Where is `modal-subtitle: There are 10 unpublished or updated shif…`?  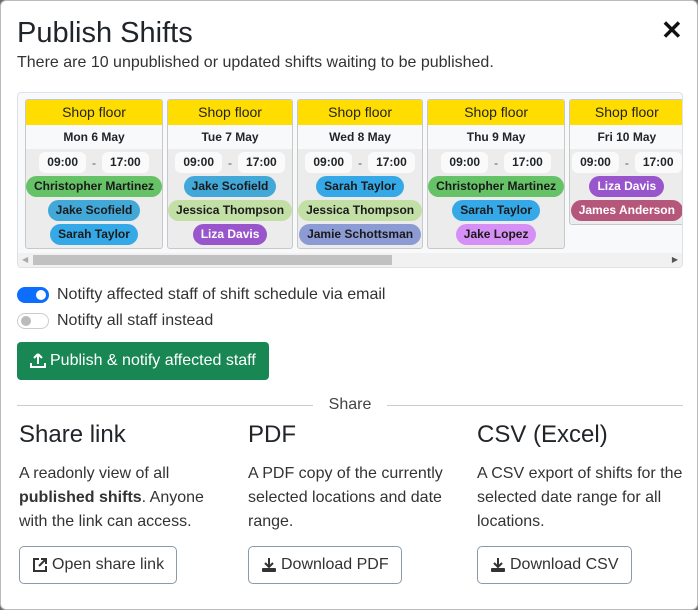 modal-subtitle: There are 10 unpublished or updated shif… is located at coordinates (255, 62).